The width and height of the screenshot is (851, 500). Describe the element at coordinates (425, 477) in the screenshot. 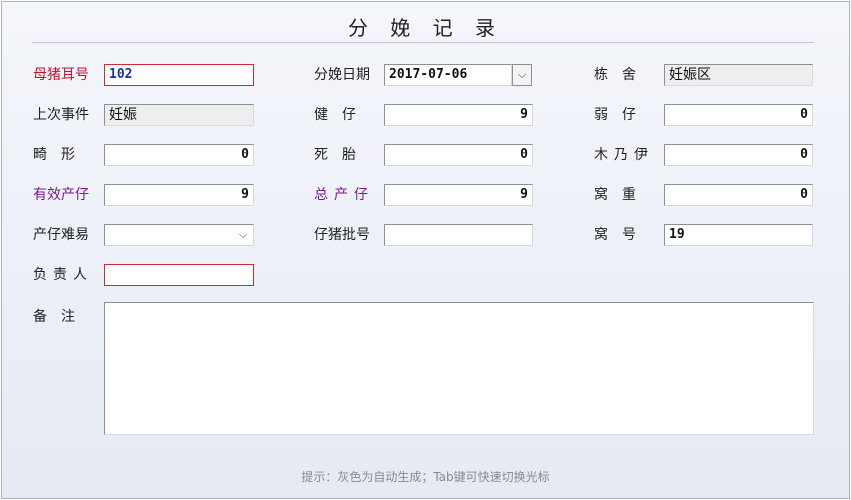

I see `hint-text: 提示：灰色为自动生成；Tab键可快速切换光标` at that location.